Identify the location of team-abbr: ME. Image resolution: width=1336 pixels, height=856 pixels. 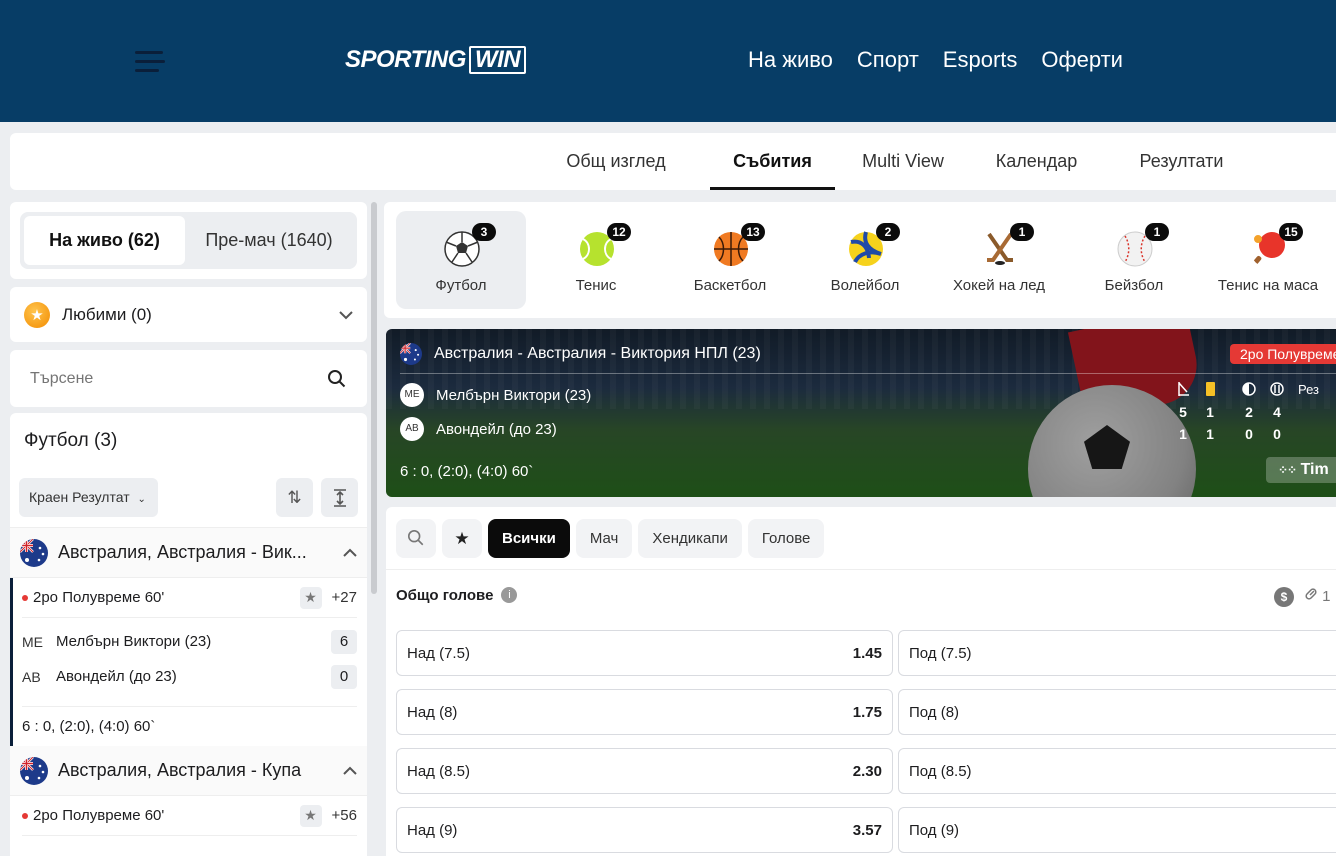
(32, 641).